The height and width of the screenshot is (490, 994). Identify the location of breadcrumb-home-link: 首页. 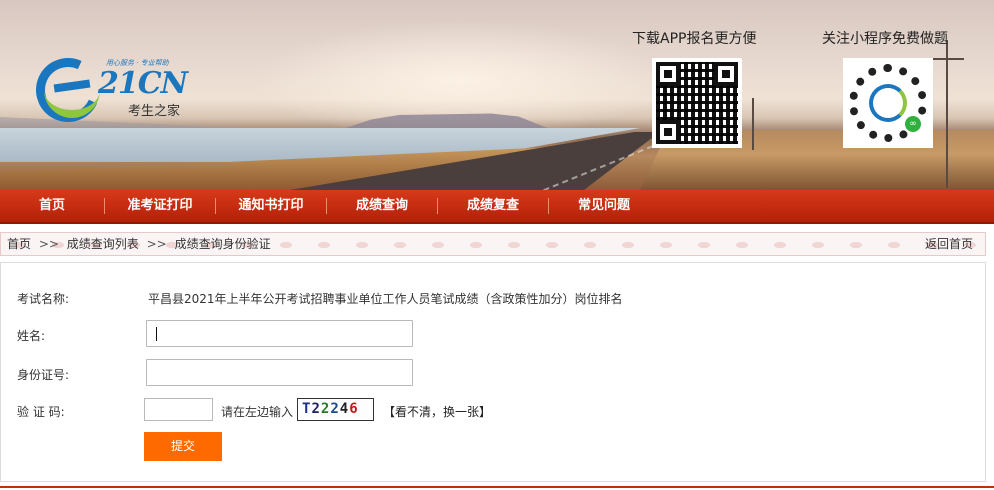
(19, 244).